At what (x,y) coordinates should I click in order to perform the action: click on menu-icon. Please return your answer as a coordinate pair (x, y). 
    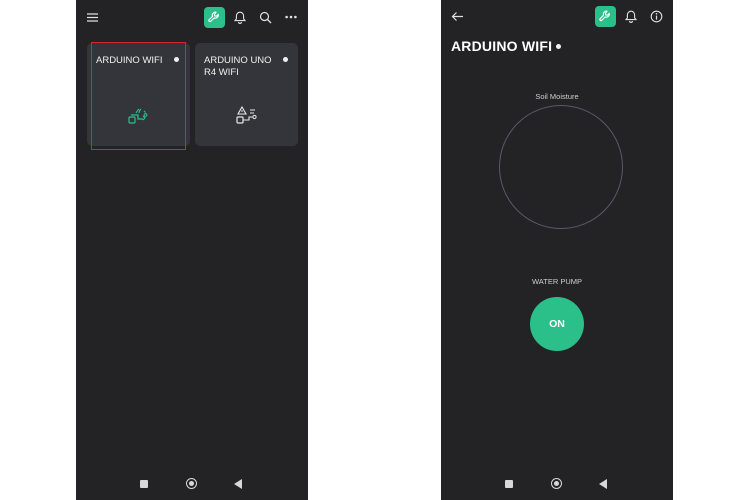
    Looking at the image, I should click on (92, 17).